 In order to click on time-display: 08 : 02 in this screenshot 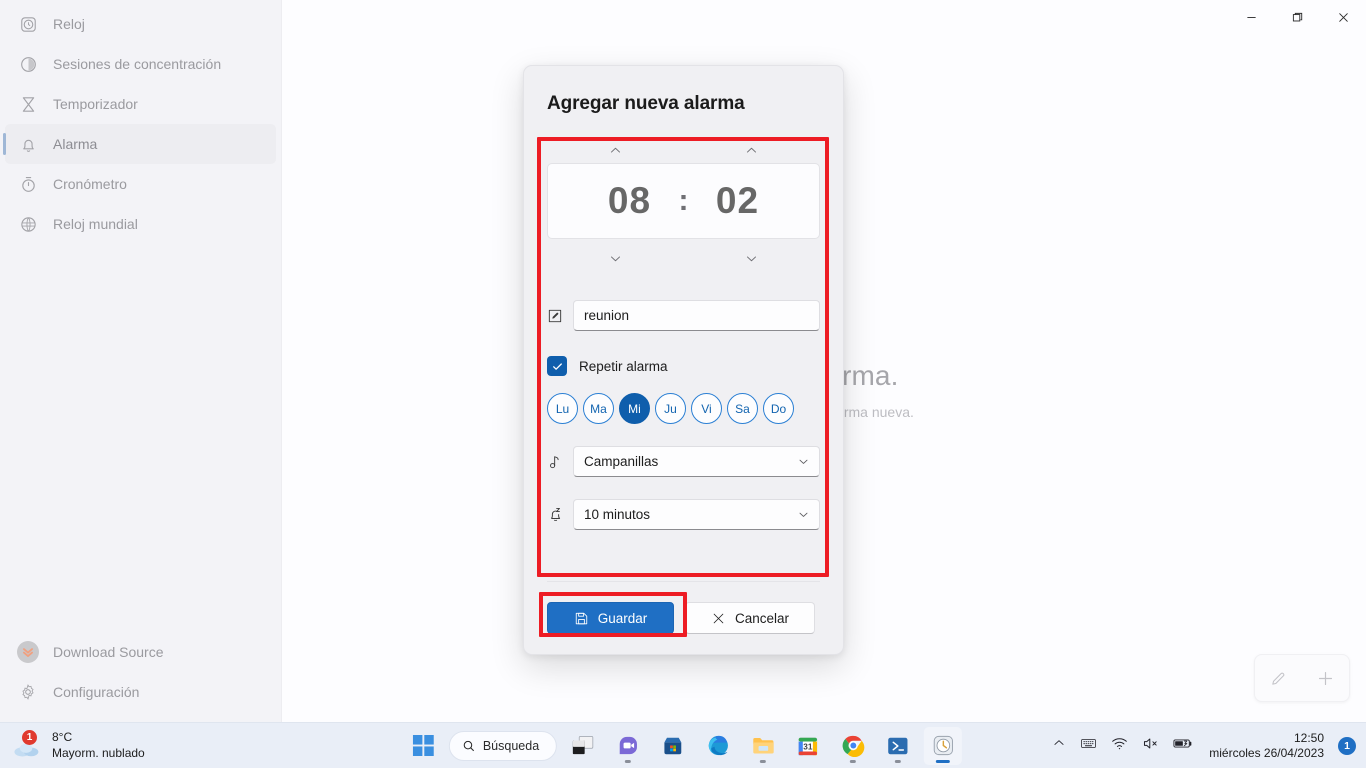, I will do `click(683, 201)`.